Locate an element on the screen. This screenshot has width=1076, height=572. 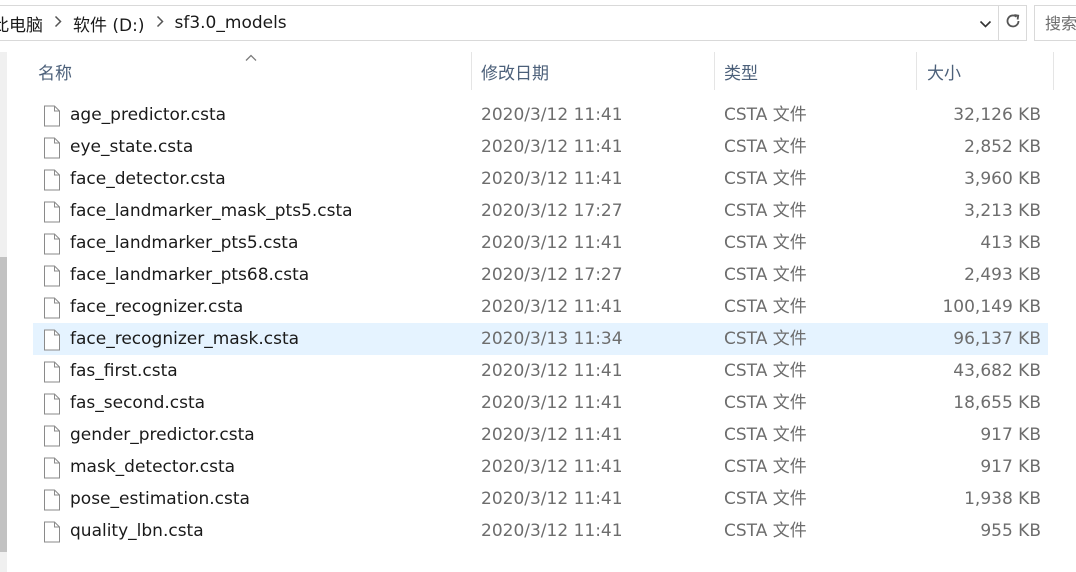
navigation-pane-scrollbar is located at coordinates (3, 312).